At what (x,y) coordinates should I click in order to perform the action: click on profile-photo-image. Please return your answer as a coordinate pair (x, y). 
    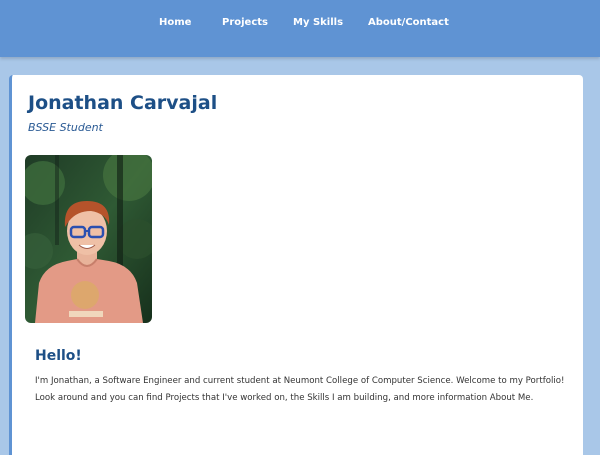
    Looking at the image, I should click on (88, 239).